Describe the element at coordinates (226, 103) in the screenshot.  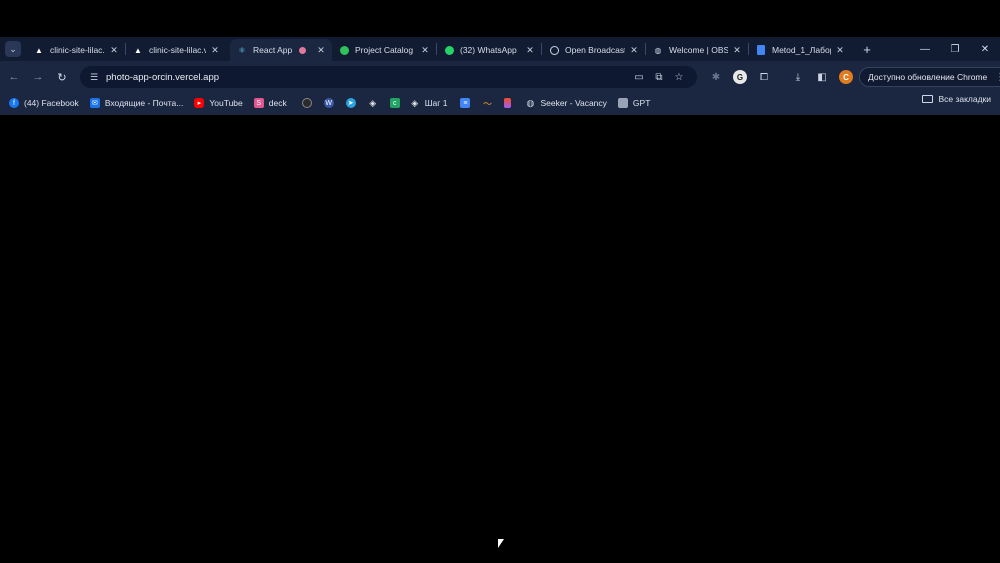
I see `bookmark-label: YouTube` at that location.